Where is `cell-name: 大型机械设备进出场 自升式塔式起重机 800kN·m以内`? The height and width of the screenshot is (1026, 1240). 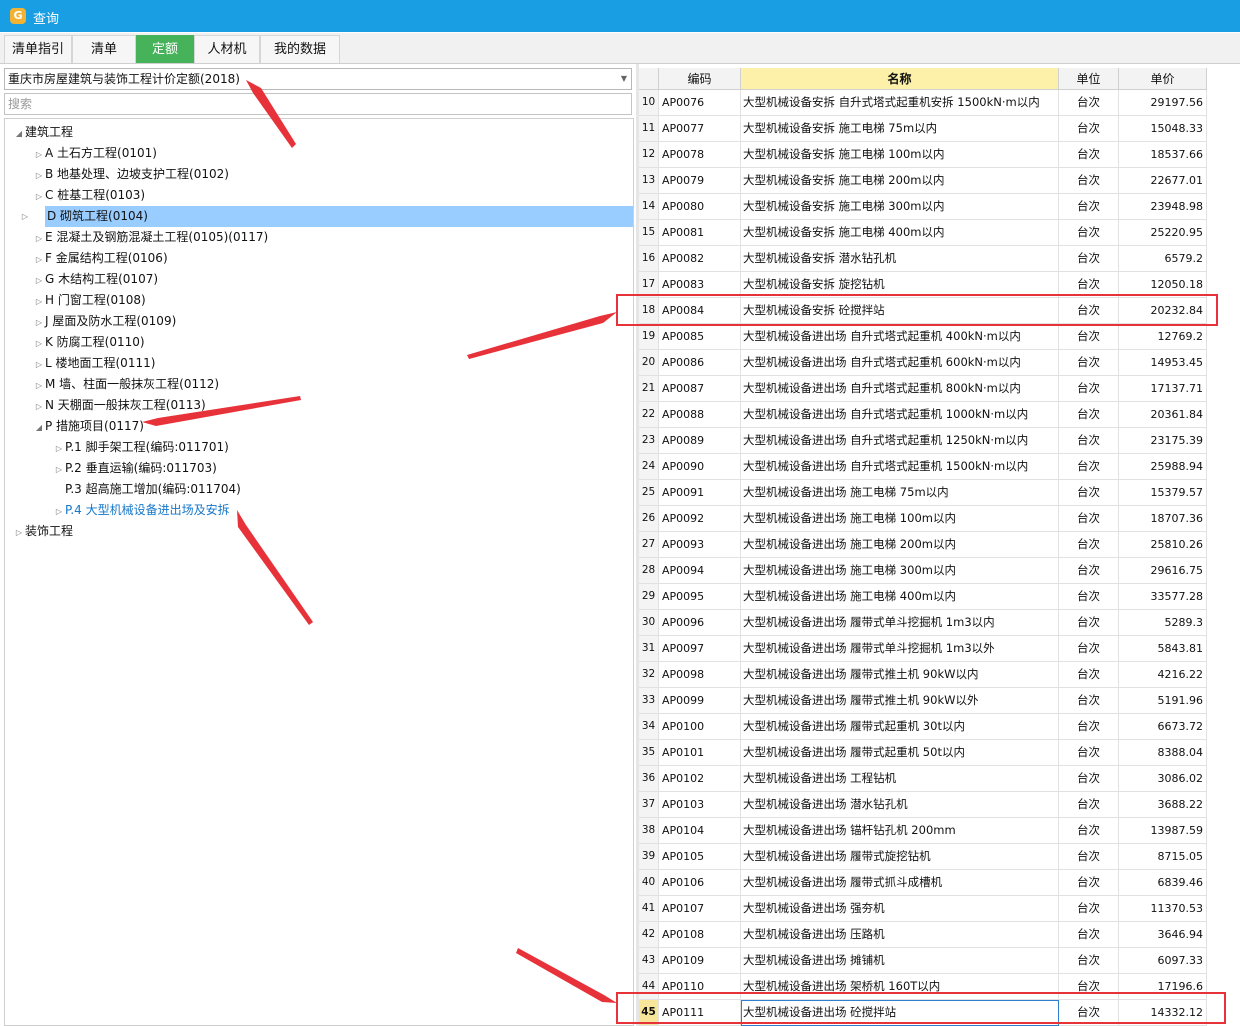
cell-name: 大型机械设备进出场 自升式塔式起重机 800kN·m以内 is located at coordinates (900, 389).